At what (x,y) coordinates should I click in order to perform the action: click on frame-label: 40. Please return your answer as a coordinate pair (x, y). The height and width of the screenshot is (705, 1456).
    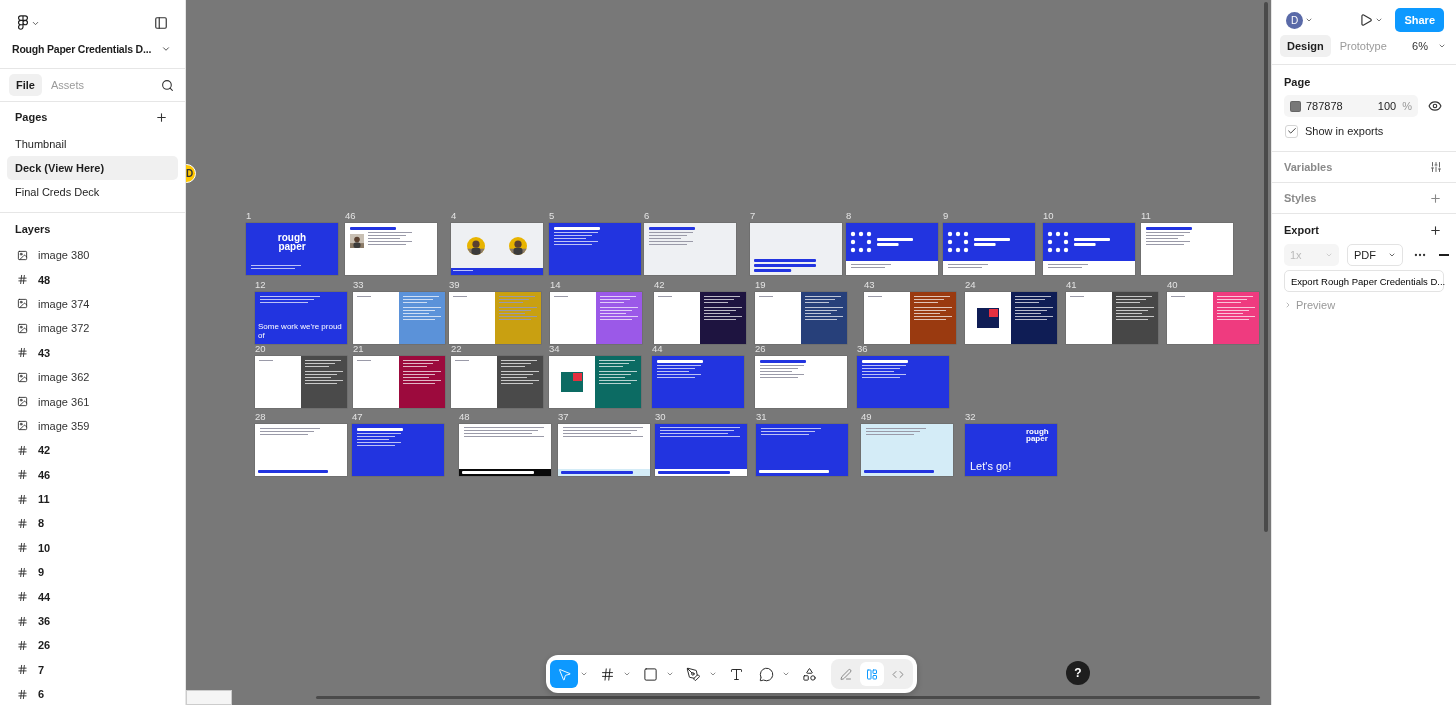
    Looking at the image, I should click on (1173, 285).